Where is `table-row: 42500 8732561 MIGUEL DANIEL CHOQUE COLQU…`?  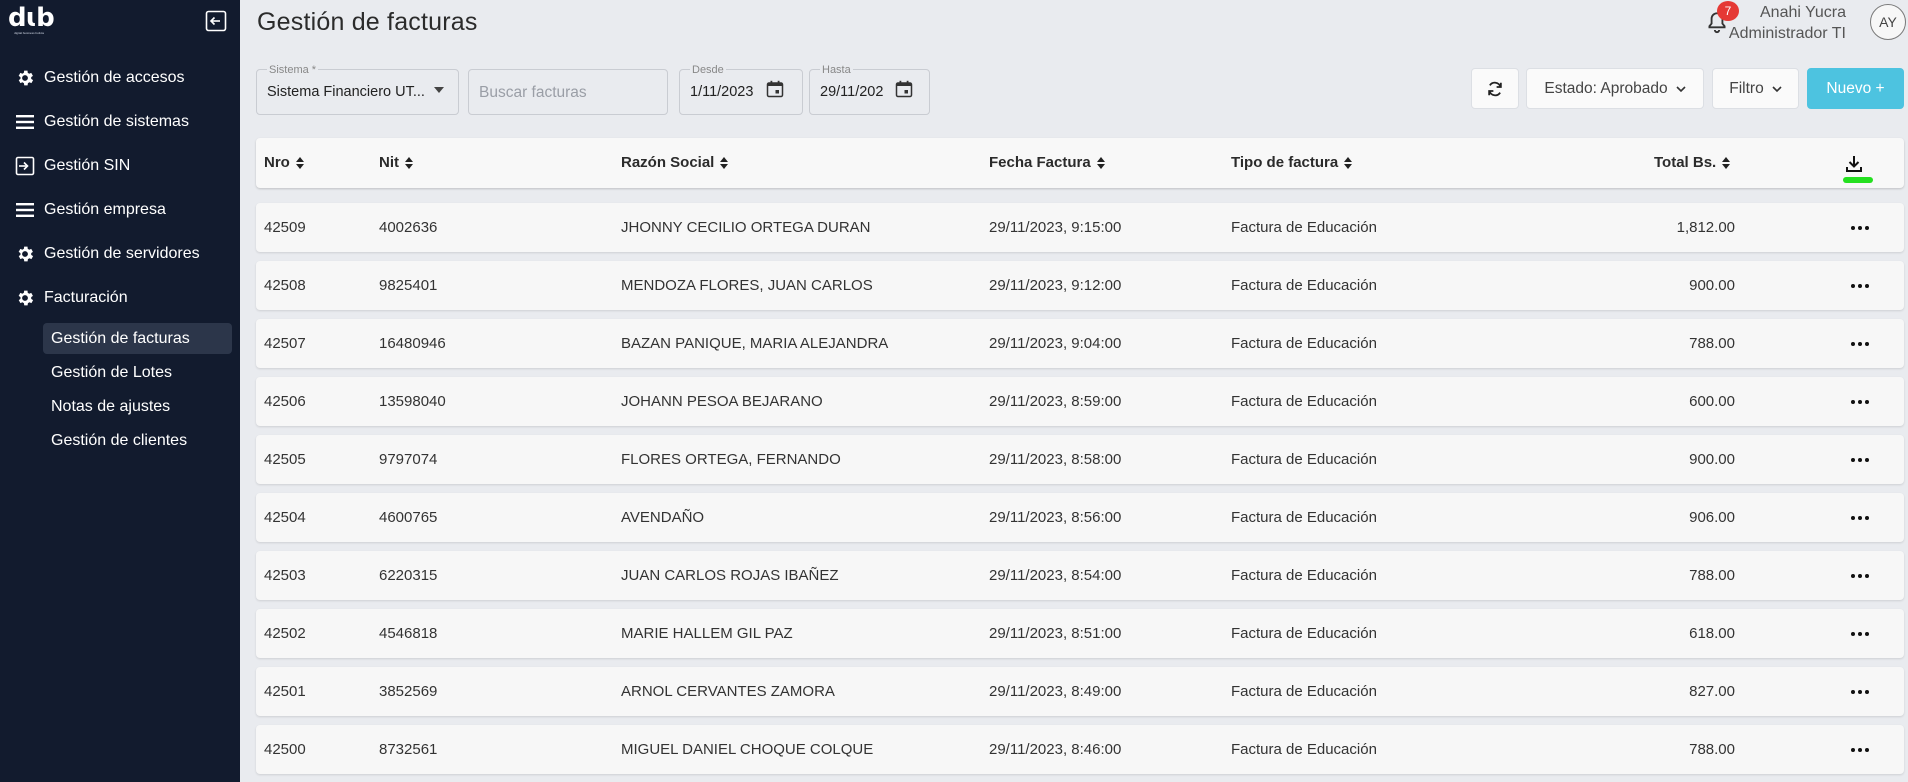 table-row: 42500 8732561 MIGUEL DANIEL CHOQUE COLQU… is located at coordinates (1080, 749).